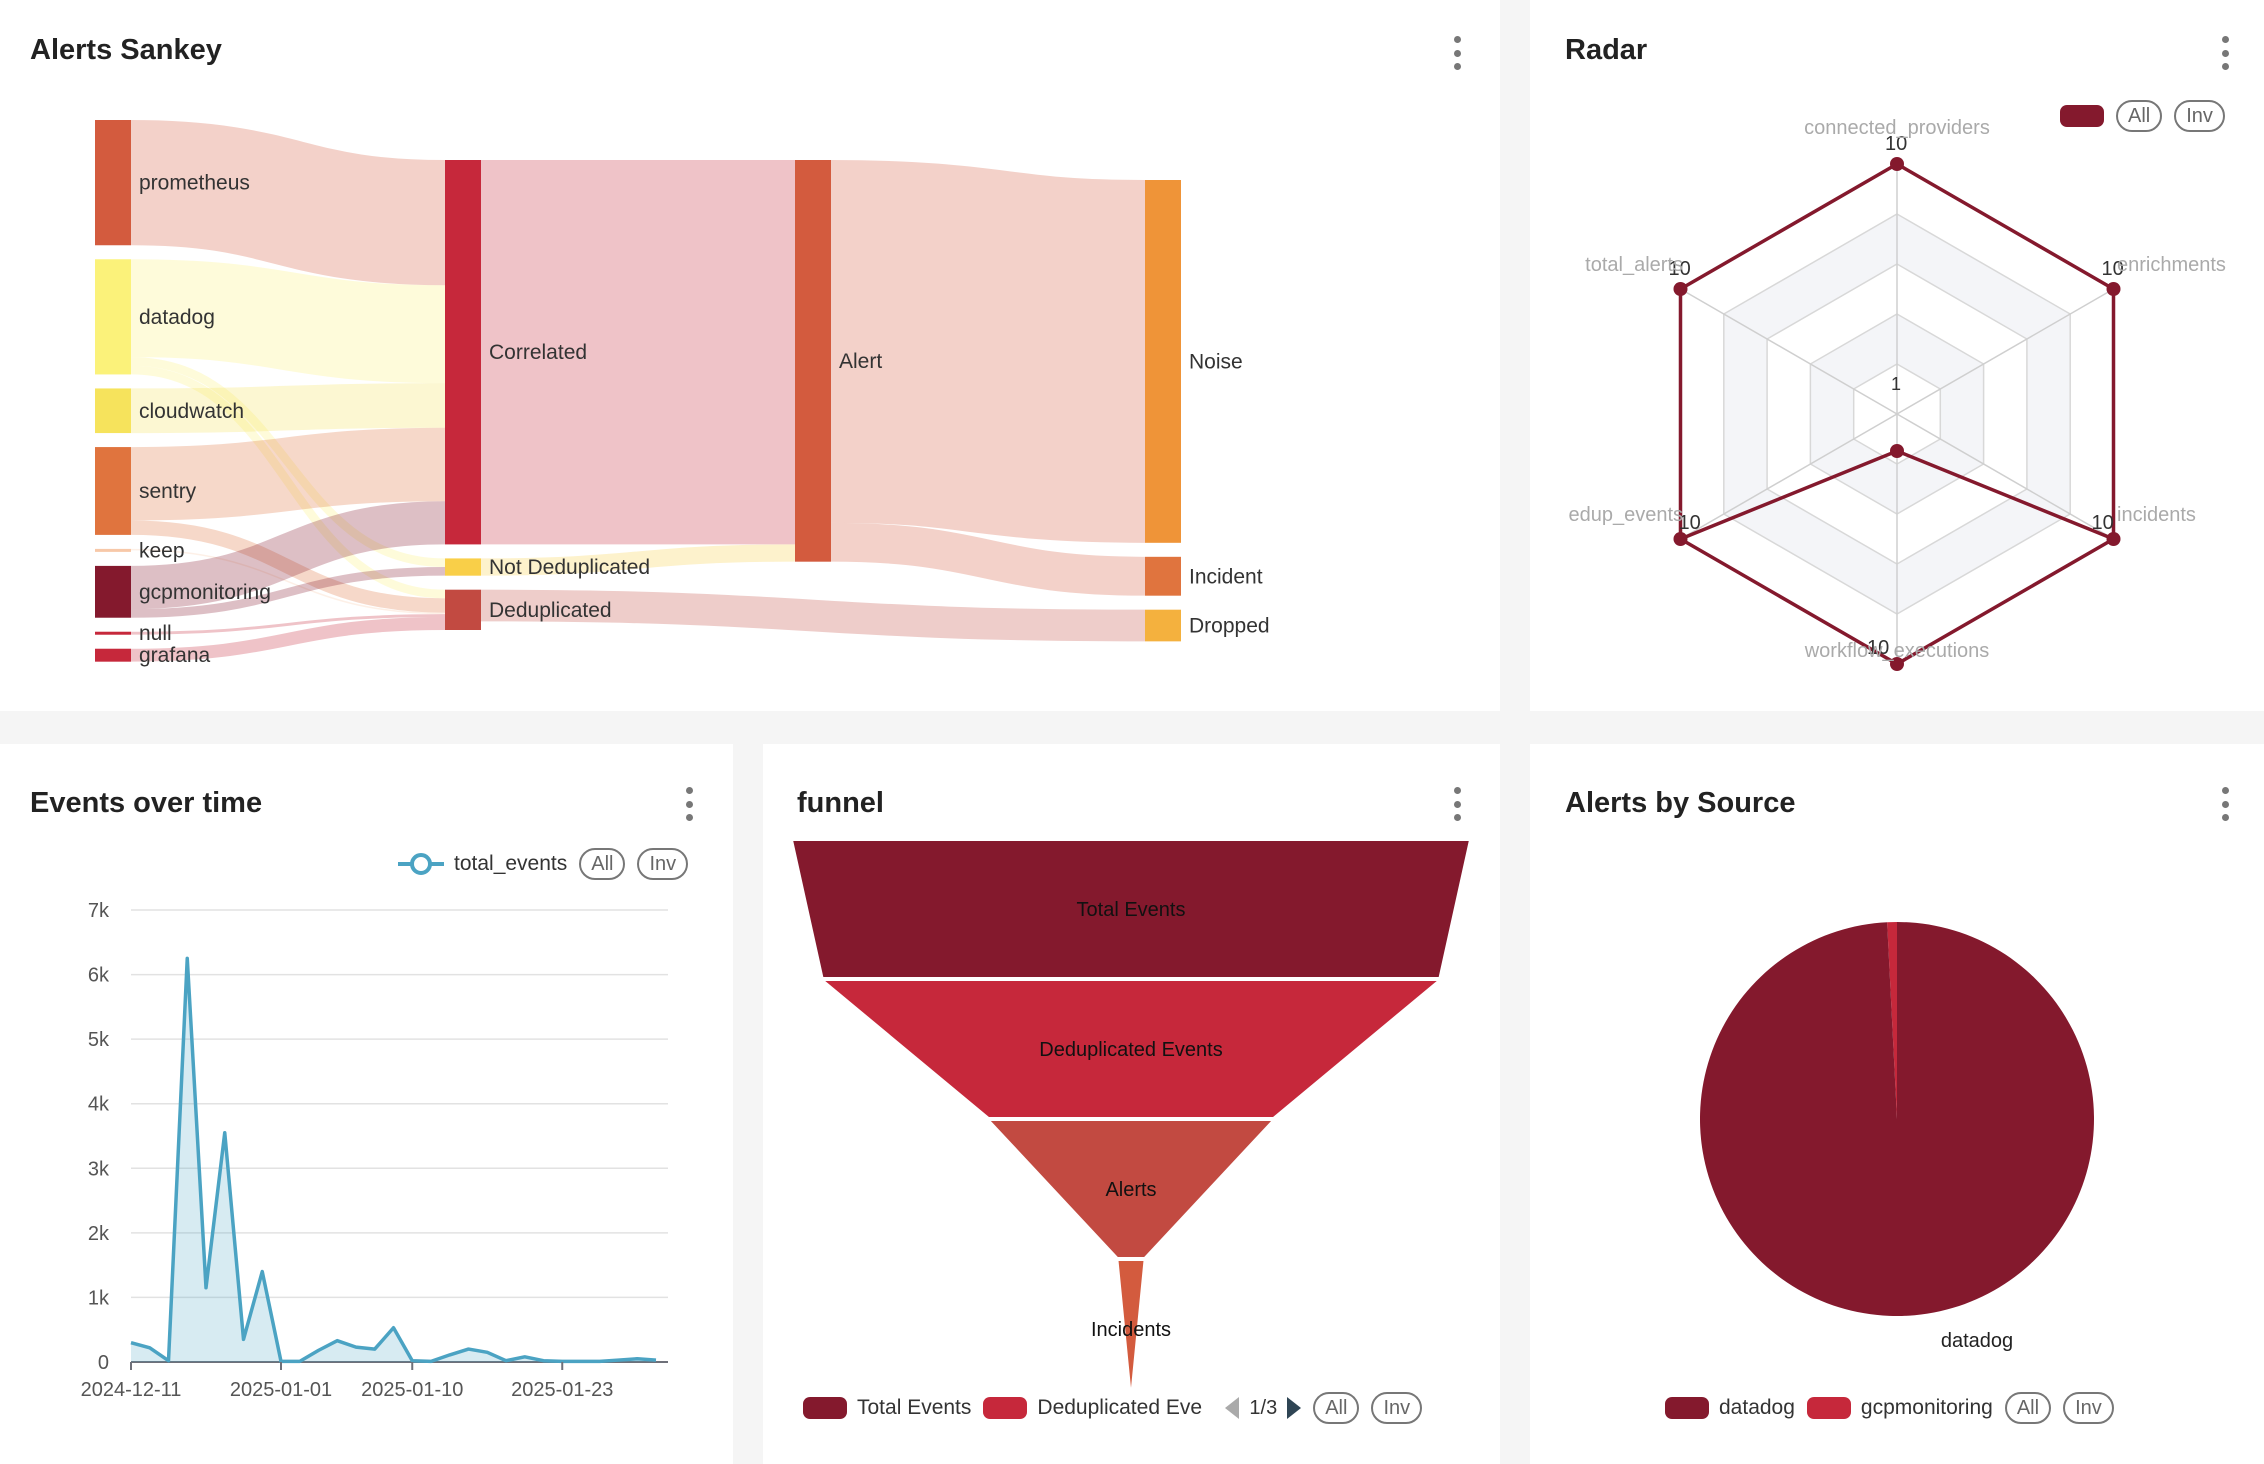 This screenshot has height=1464, width=2264. I want to click on radar-indicator-label: edup_events, so click(1625, 515).